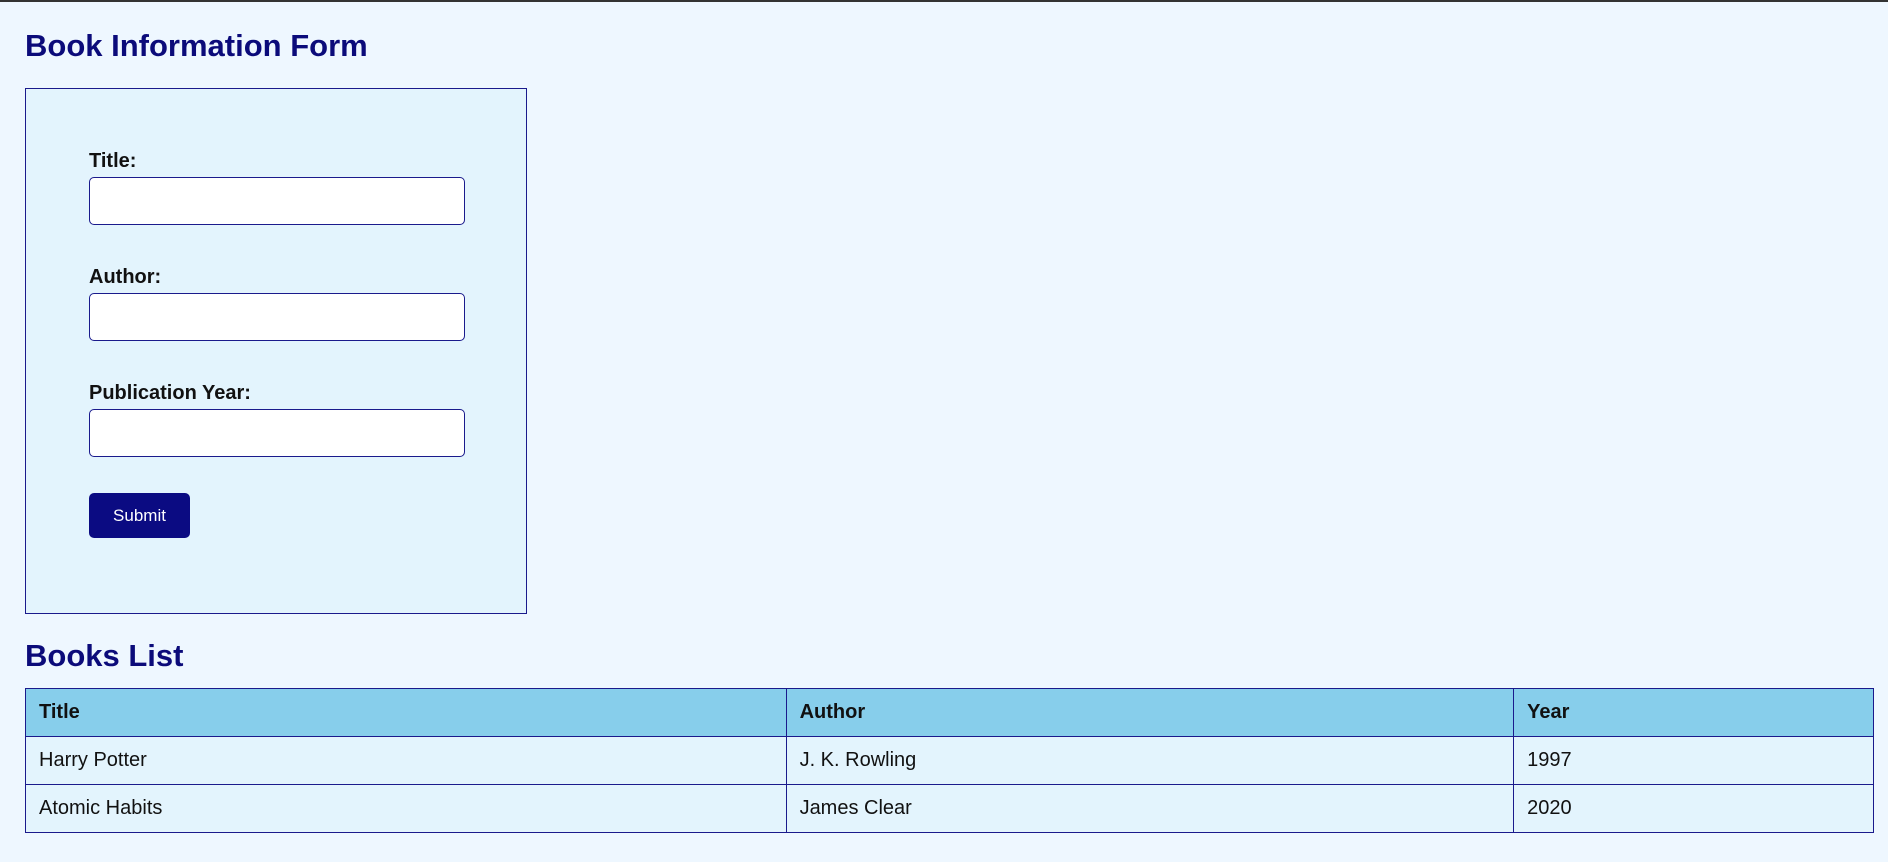 Image resolution: width=1888 pixels, height=862 pixels. What do you see at coordinates (196, 45) in the screenshot?
I see `form-heading: Book Information Form` at bounding box center [196, 45].